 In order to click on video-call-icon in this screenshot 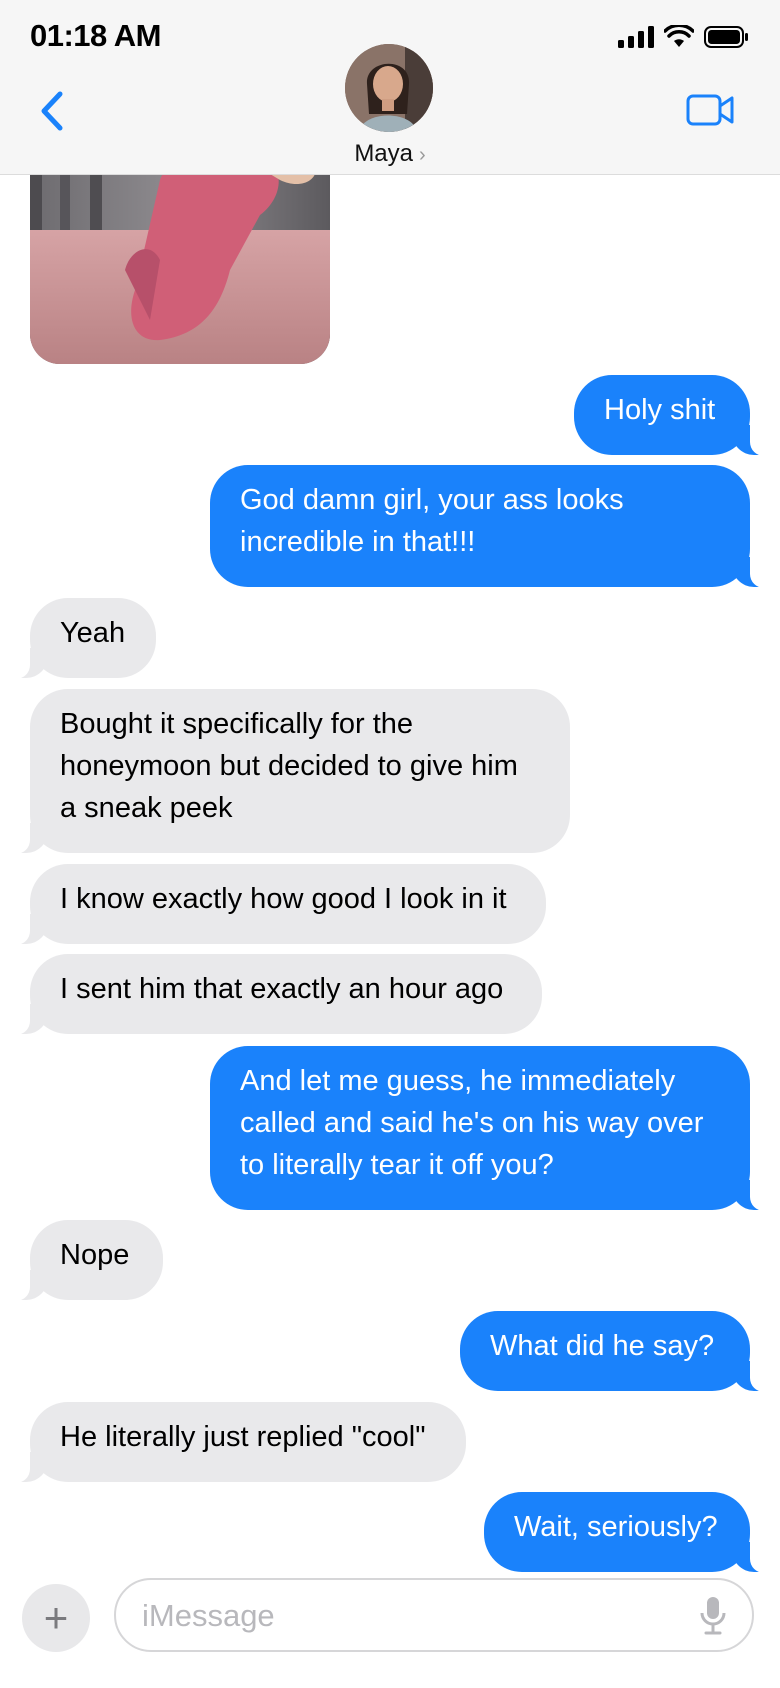, I will do `click(710, 110)`.